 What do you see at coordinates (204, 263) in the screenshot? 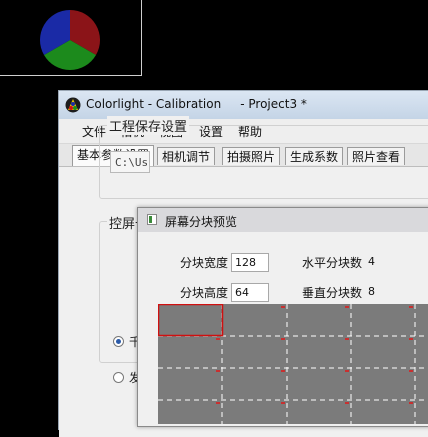
I see `block-width-label: 分块宽度` at bounding box center [204, 263].